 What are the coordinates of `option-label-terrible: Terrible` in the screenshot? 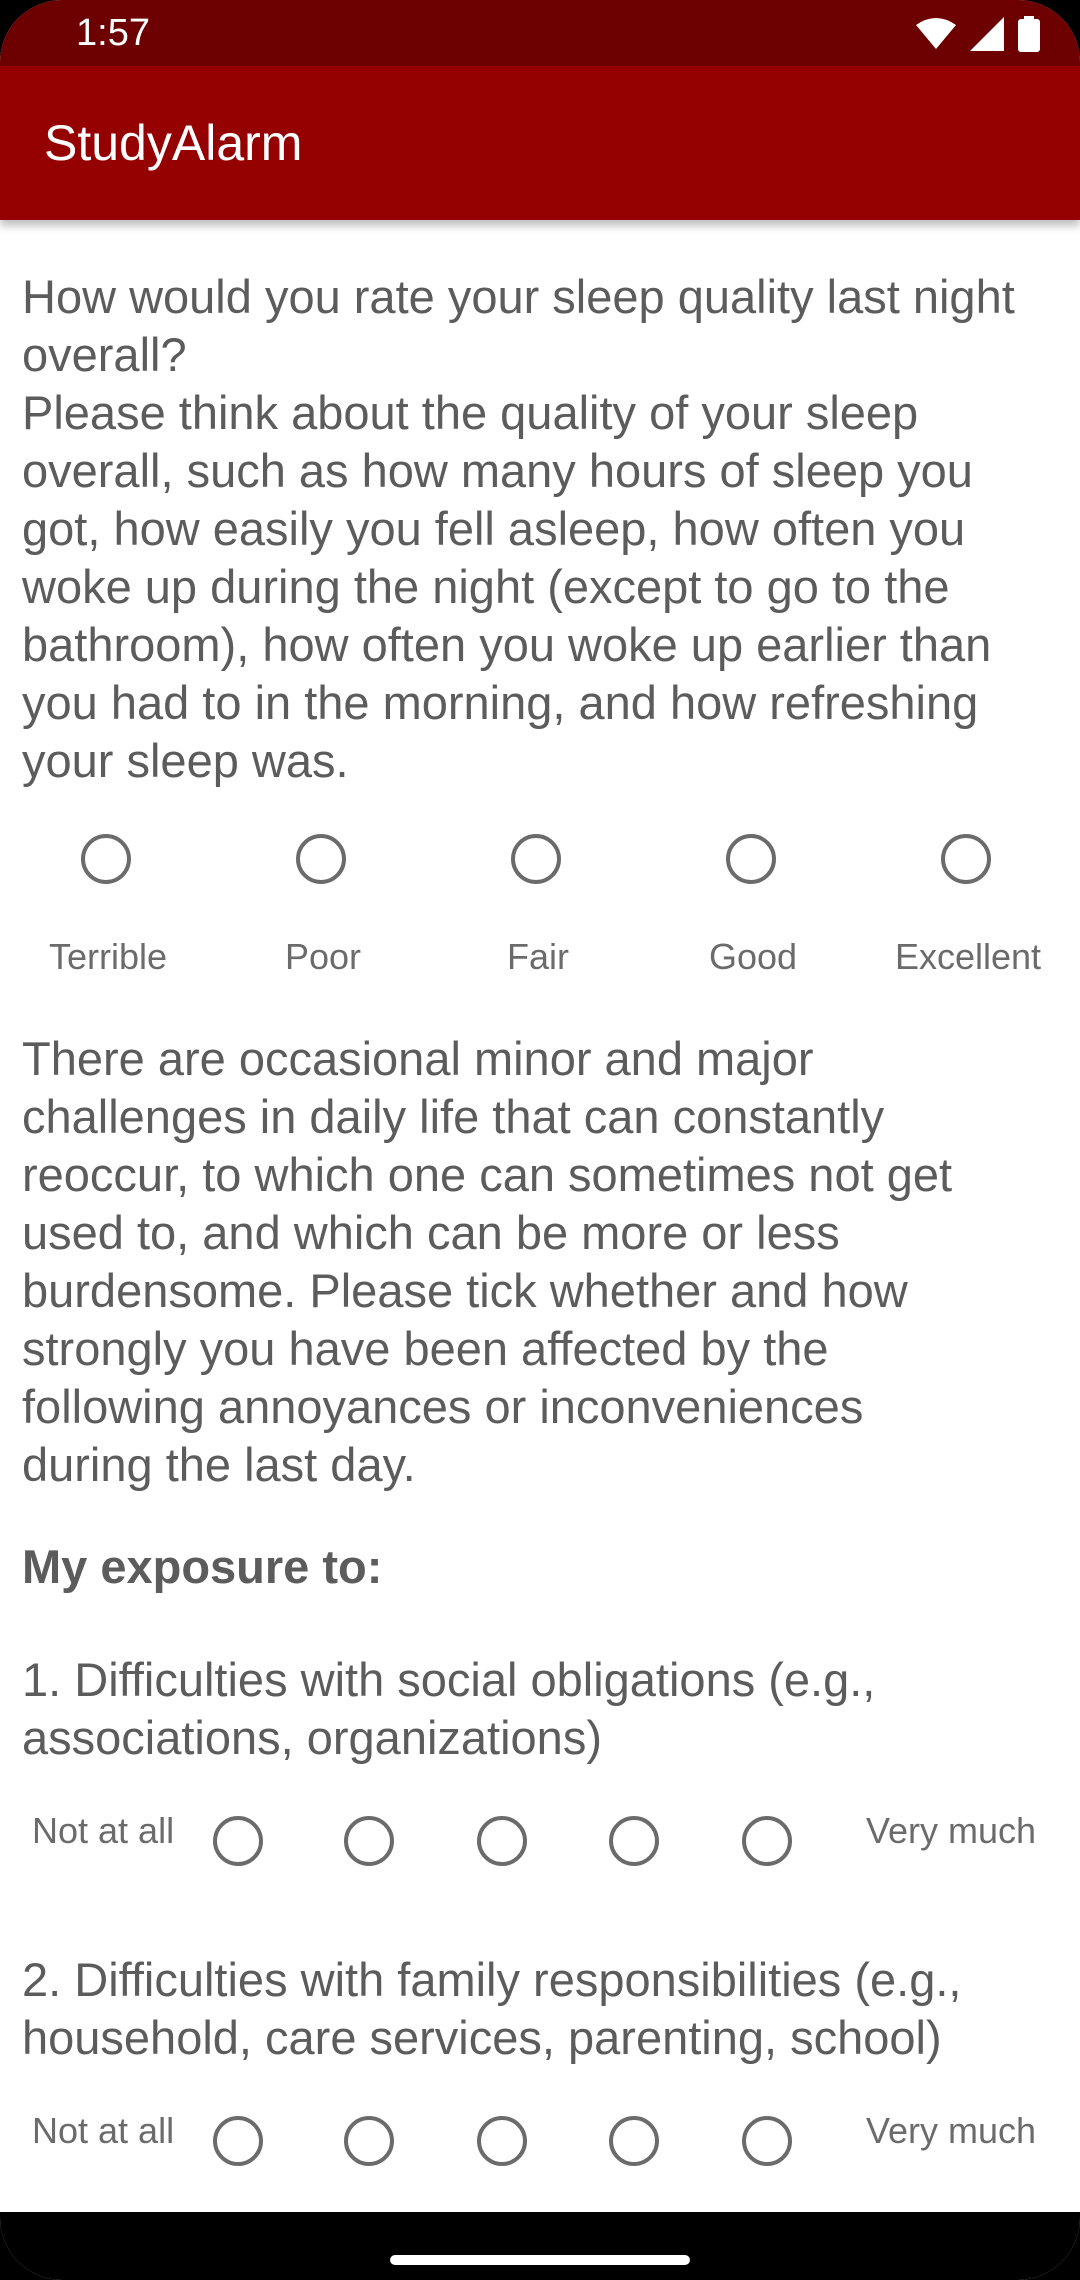 It's located at (108, 956).